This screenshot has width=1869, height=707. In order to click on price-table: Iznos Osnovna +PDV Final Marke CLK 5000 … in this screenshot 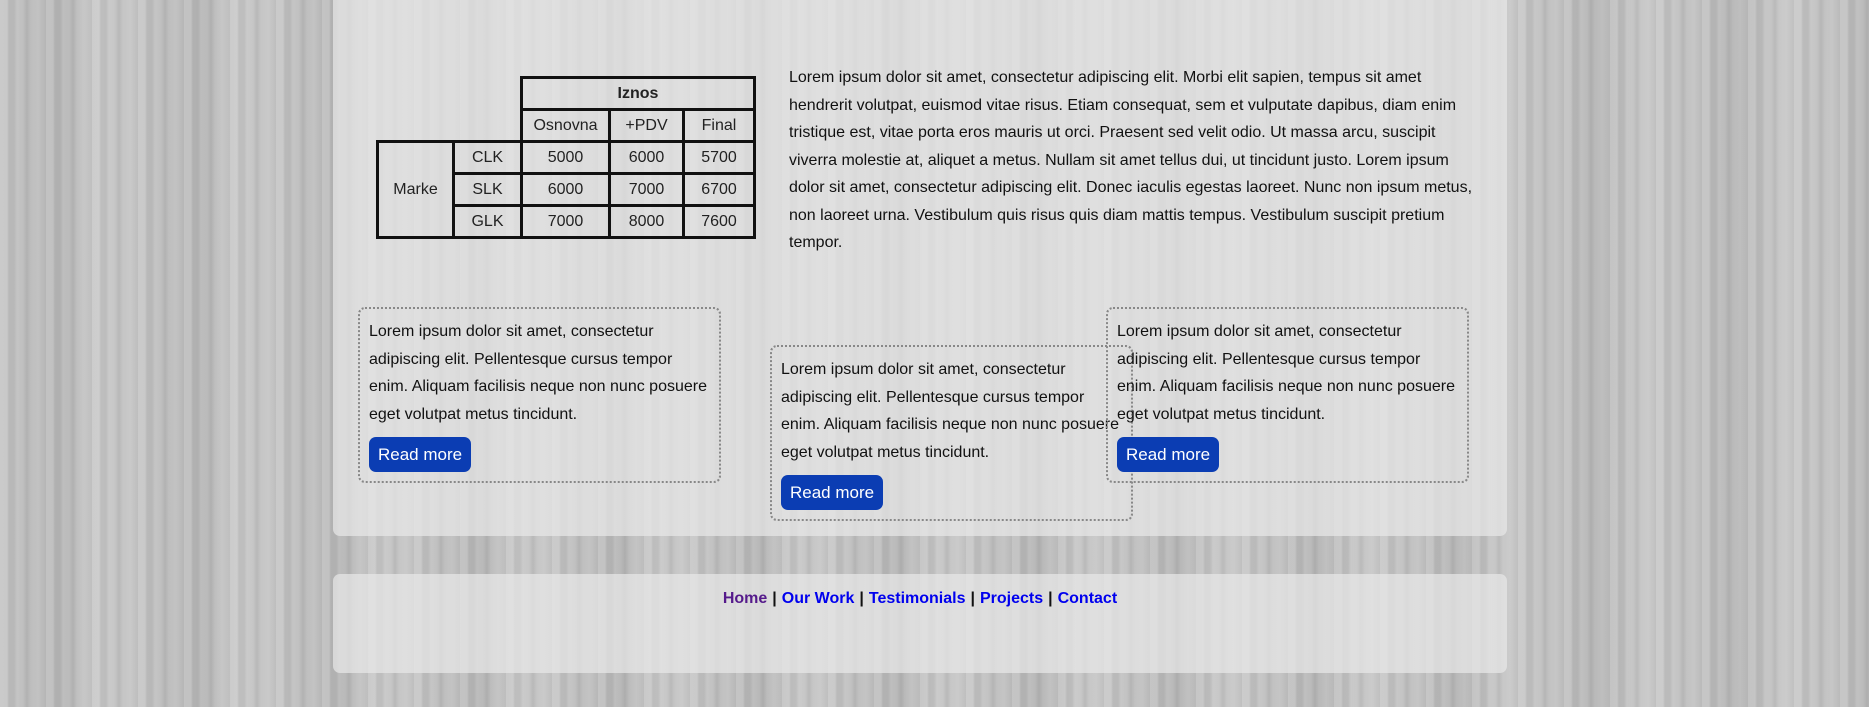, I will do `click(566, 157)`.